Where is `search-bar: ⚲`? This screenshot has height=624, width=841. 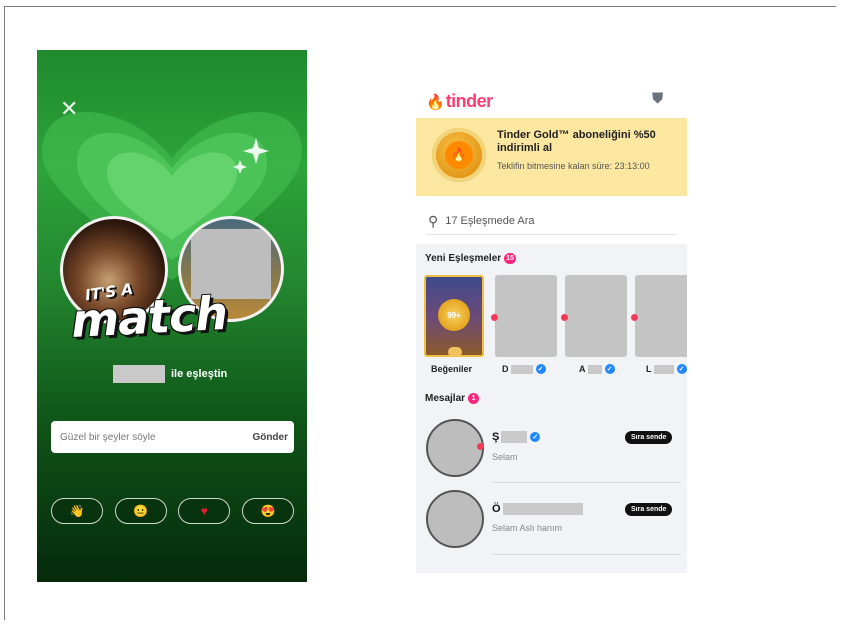
search-bar: ⚲ is located at coordinates (551, 221).